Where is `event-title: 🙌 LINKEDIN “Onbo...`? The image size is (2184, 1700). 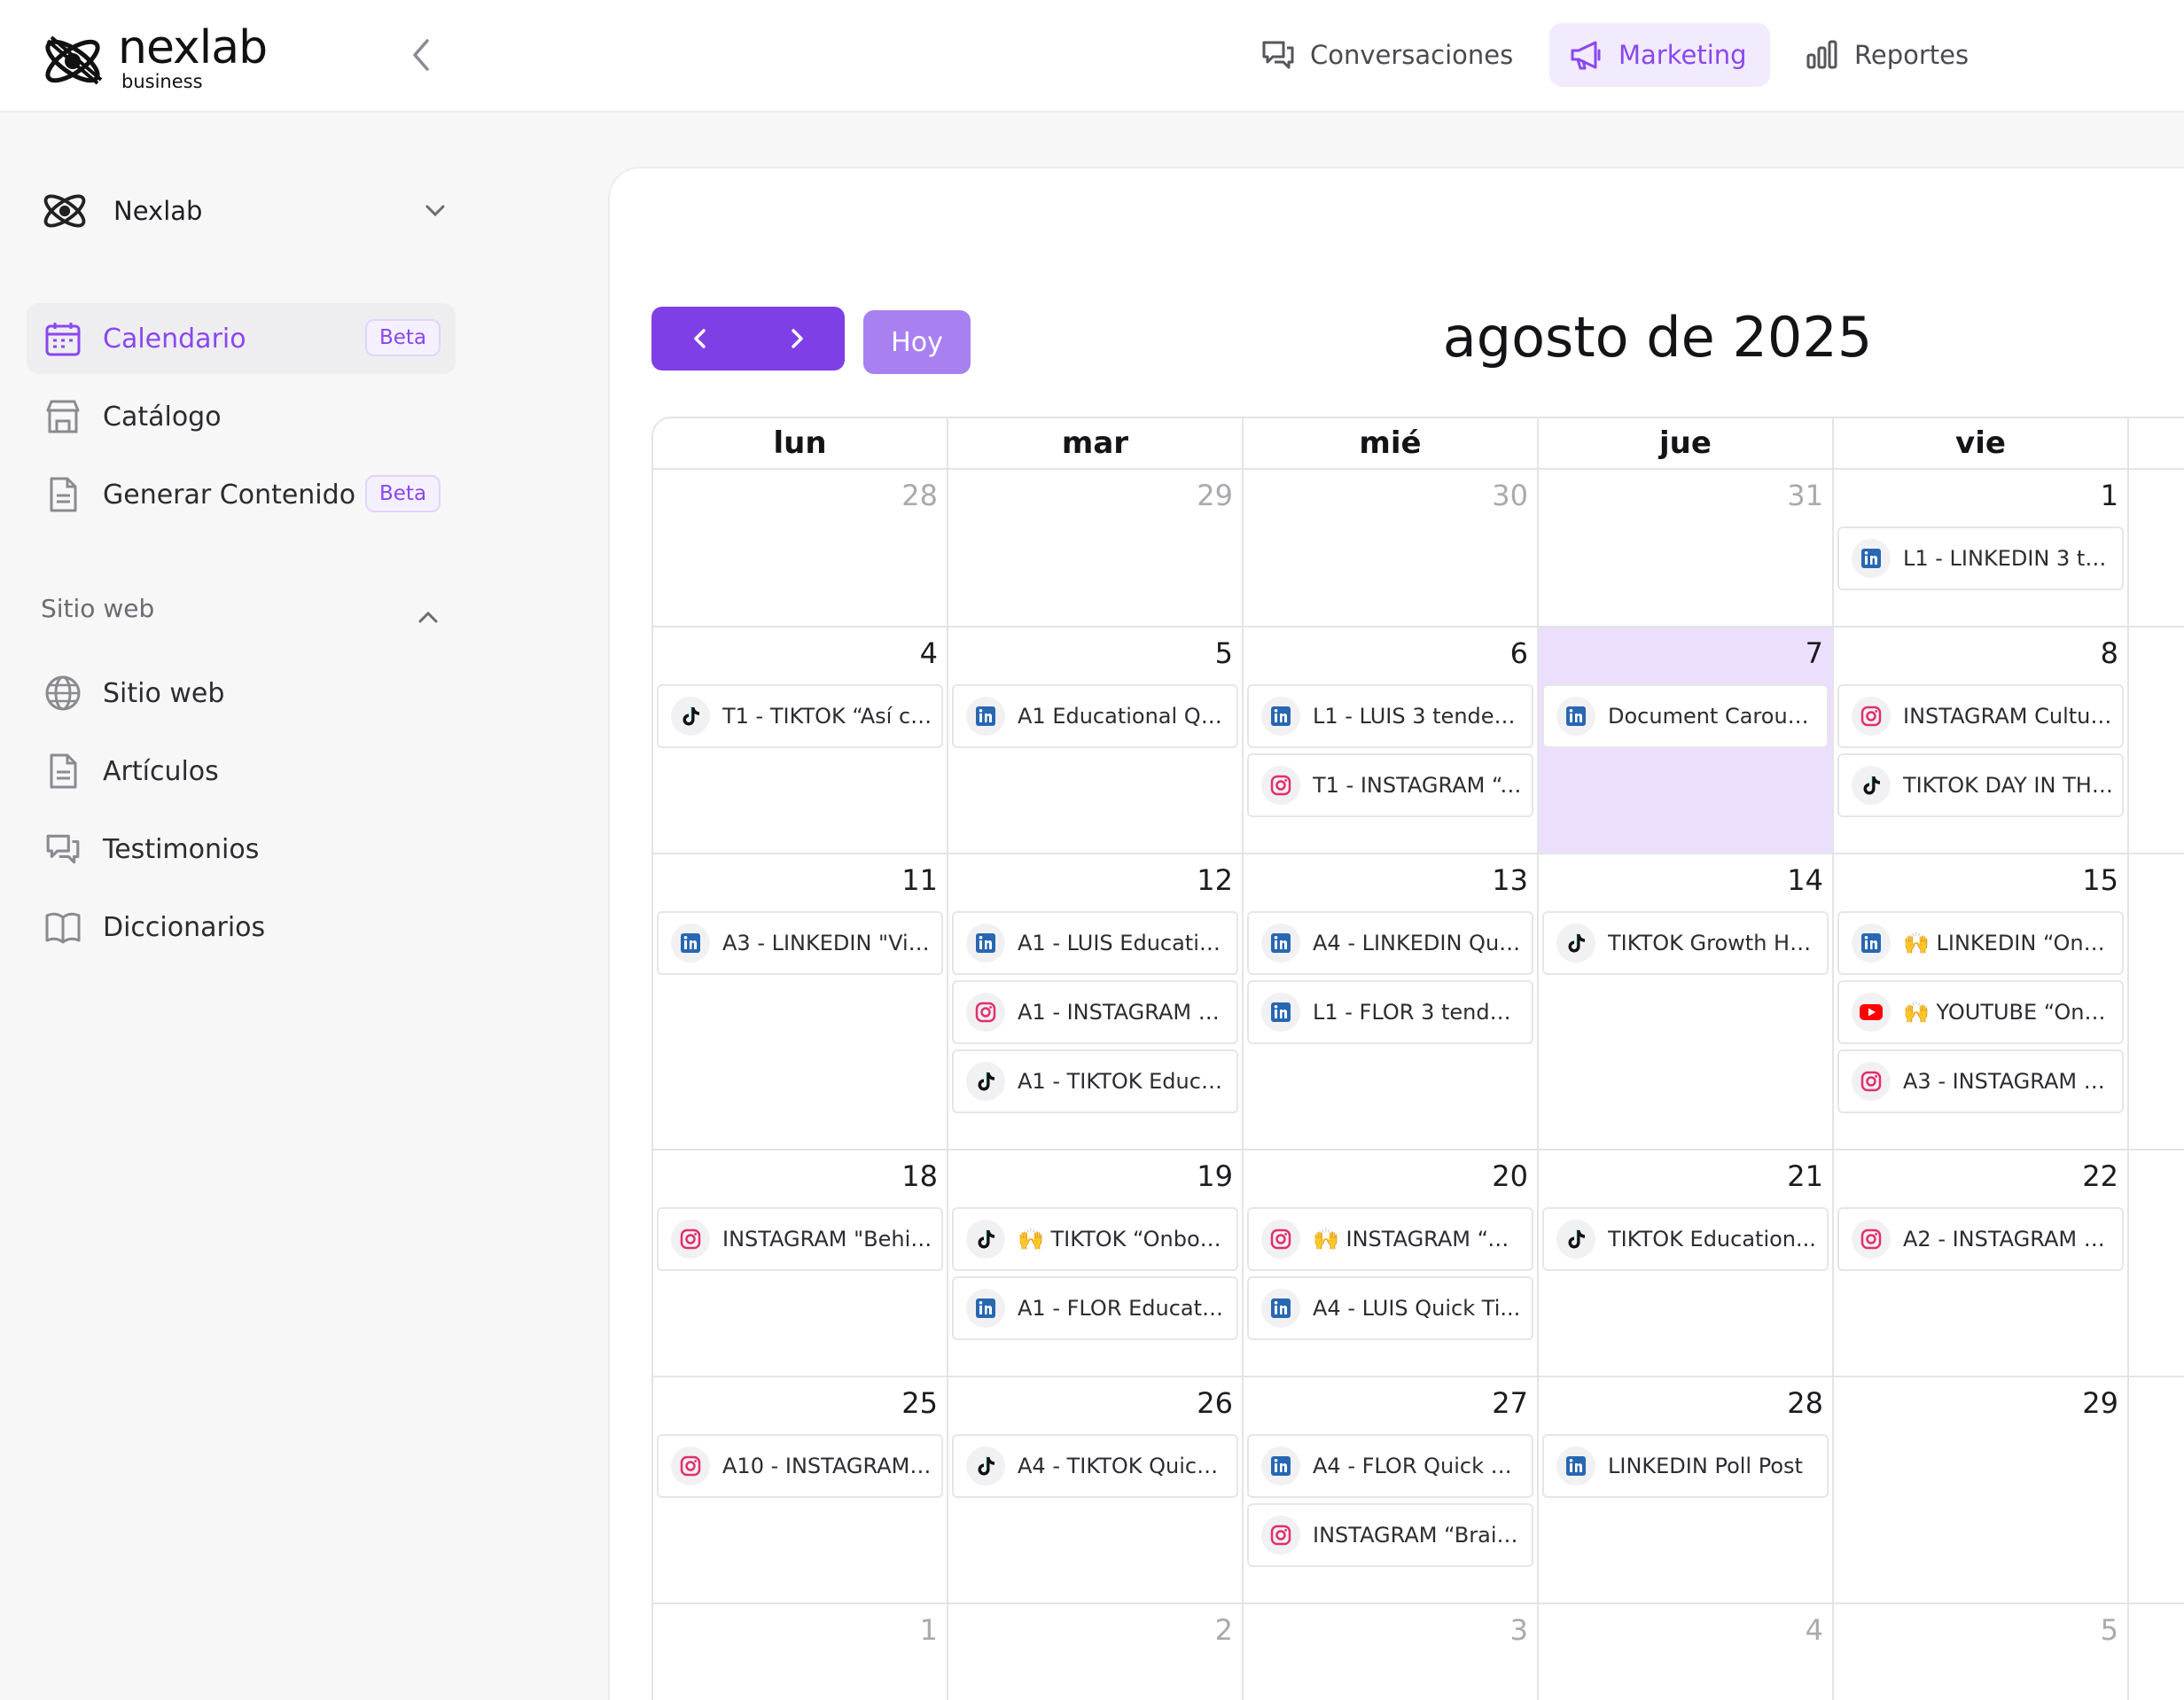 event-title: 🙌 LINKEDIN “Onbo... is located at coordinates (2012, 943).